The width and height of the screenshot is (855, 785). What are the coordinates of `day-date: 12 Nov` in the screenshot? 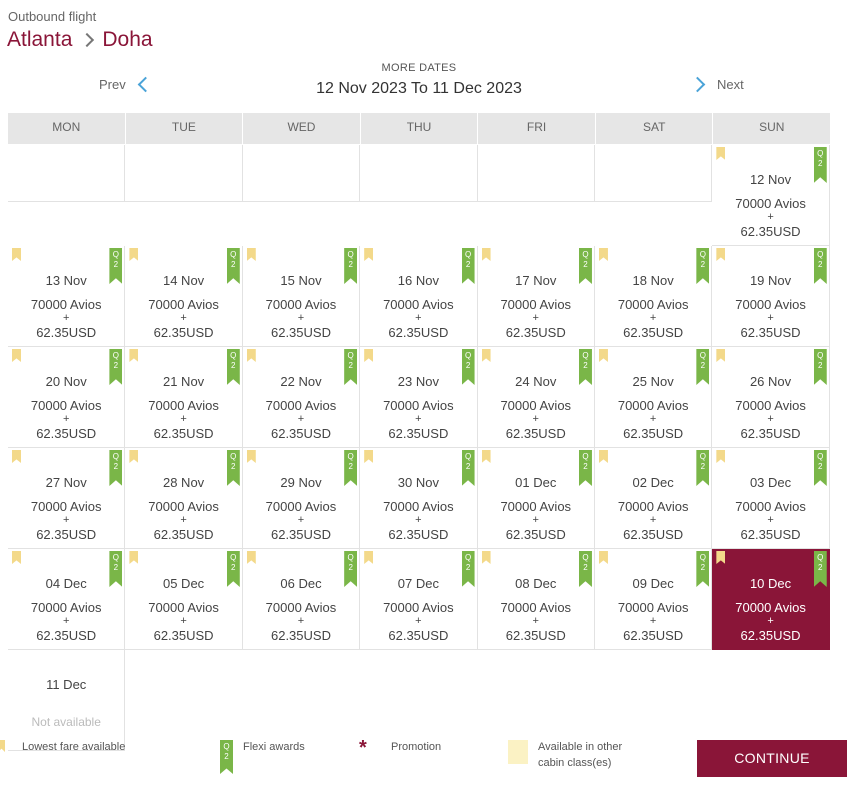 It's located at (770, 179).